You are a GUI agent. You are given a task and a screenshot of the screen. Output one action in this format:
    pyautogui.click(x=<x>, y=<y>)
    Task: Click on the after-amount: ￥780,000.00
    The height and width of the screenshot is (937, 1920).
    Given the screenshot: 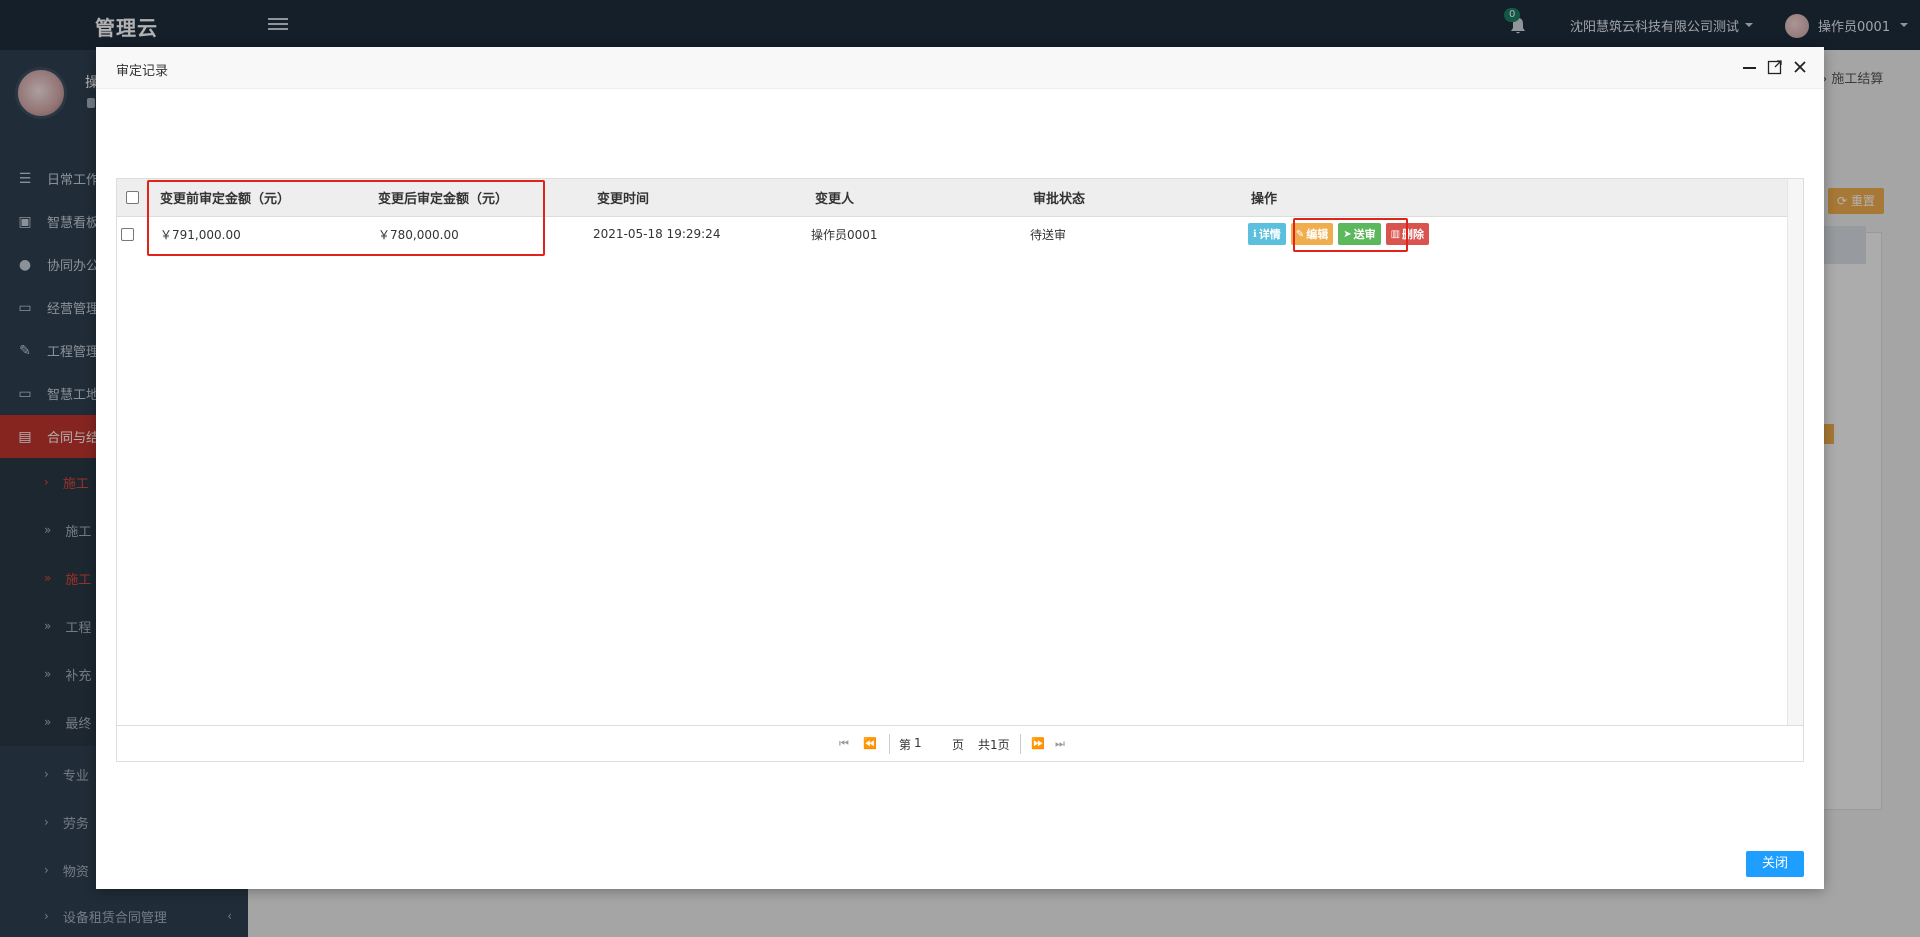 What is the action you would take?
    pyautogui.click(x=418, y=234)
    